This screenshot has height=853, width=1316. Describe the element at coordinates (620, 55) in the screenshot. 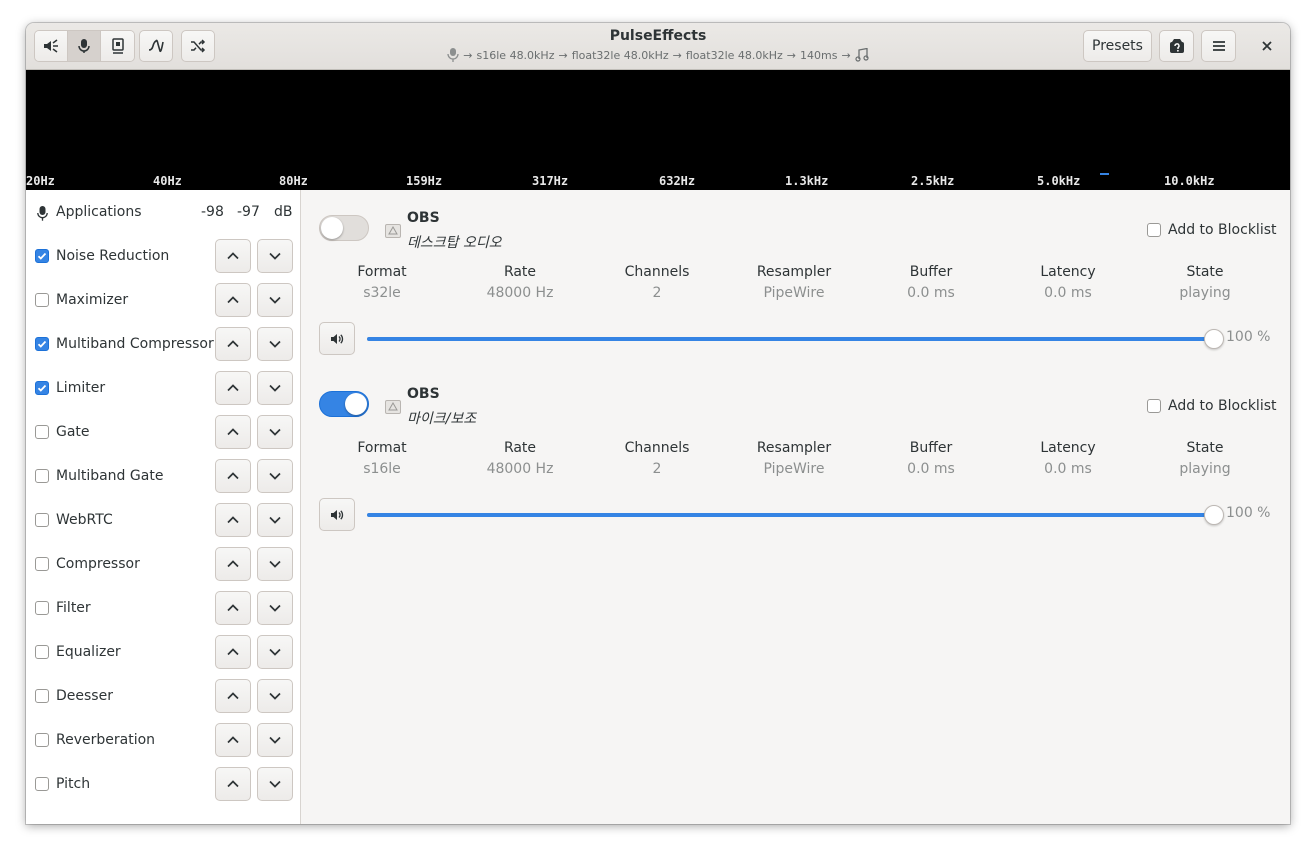

I see `pipeline-stage: float32le 48.0kHz` at that location.